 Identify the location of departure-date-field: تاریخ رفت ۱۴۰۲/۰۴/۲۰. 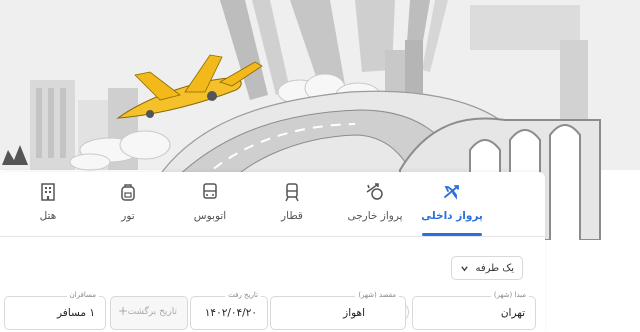
(229, 310).